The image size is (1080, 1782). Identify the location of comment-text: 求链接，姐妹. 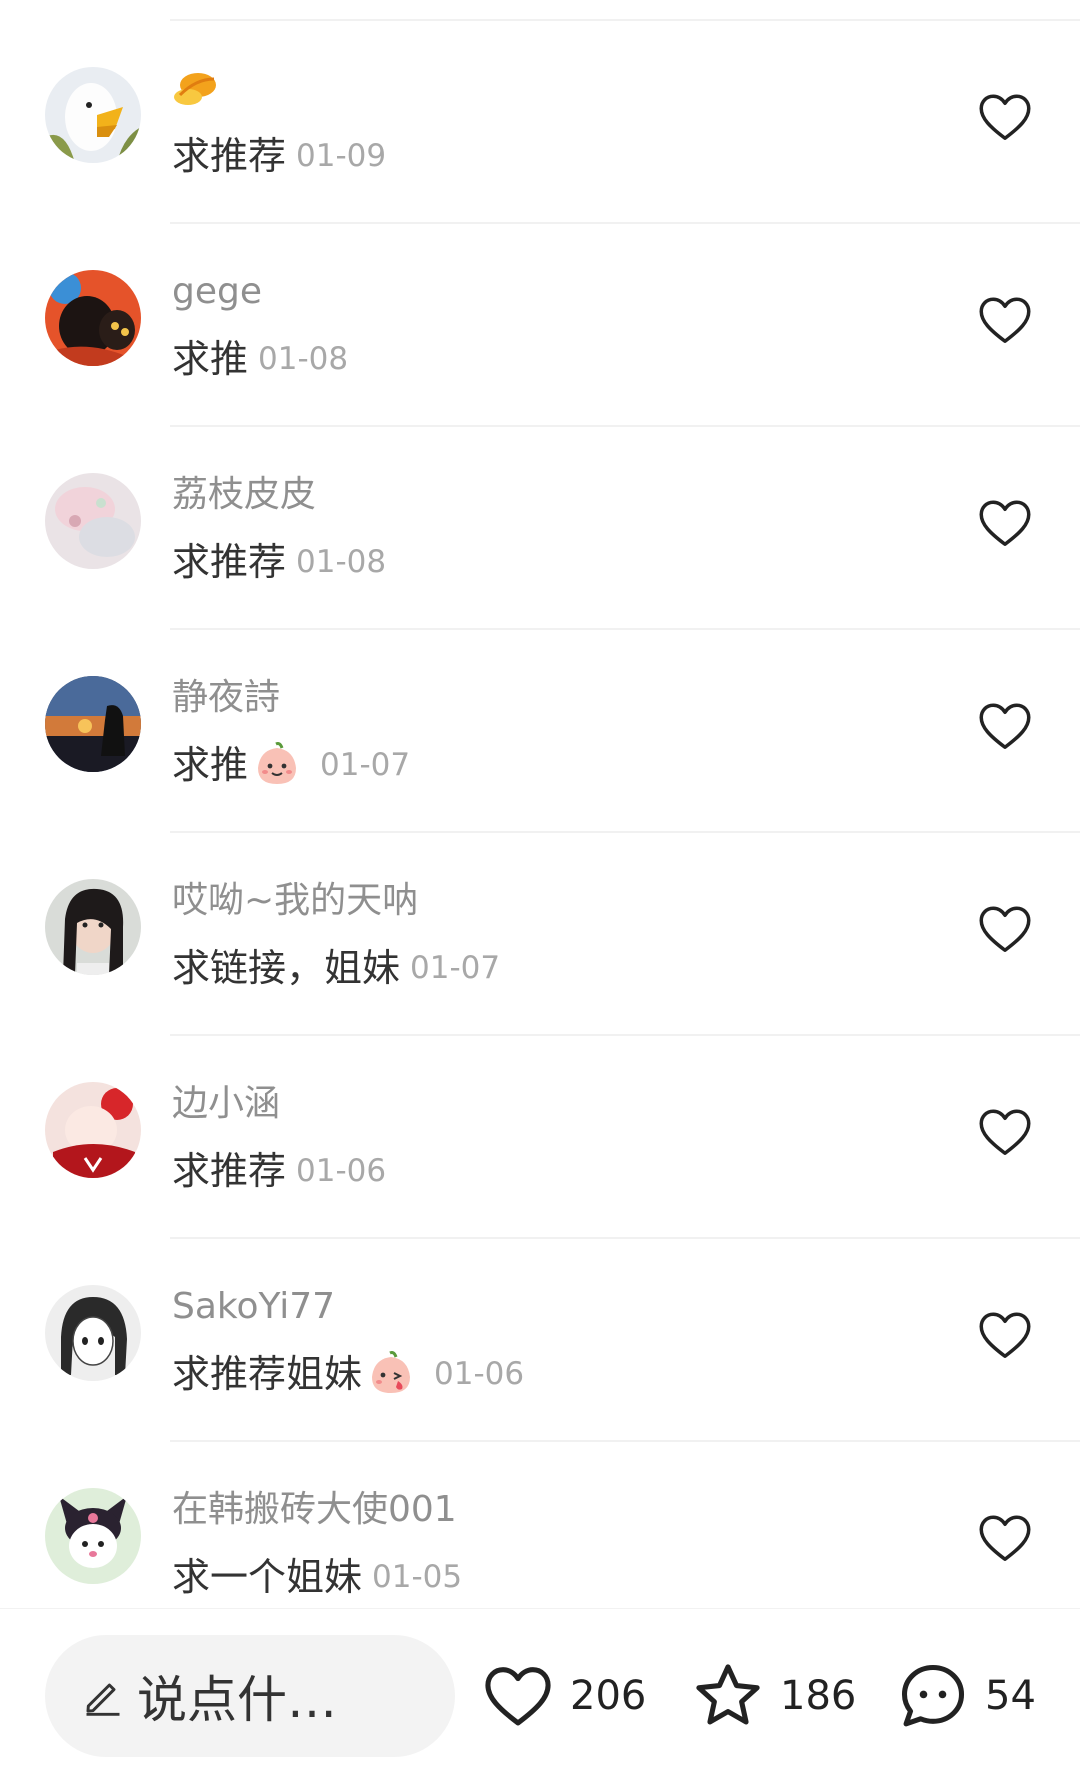
(286, 968).